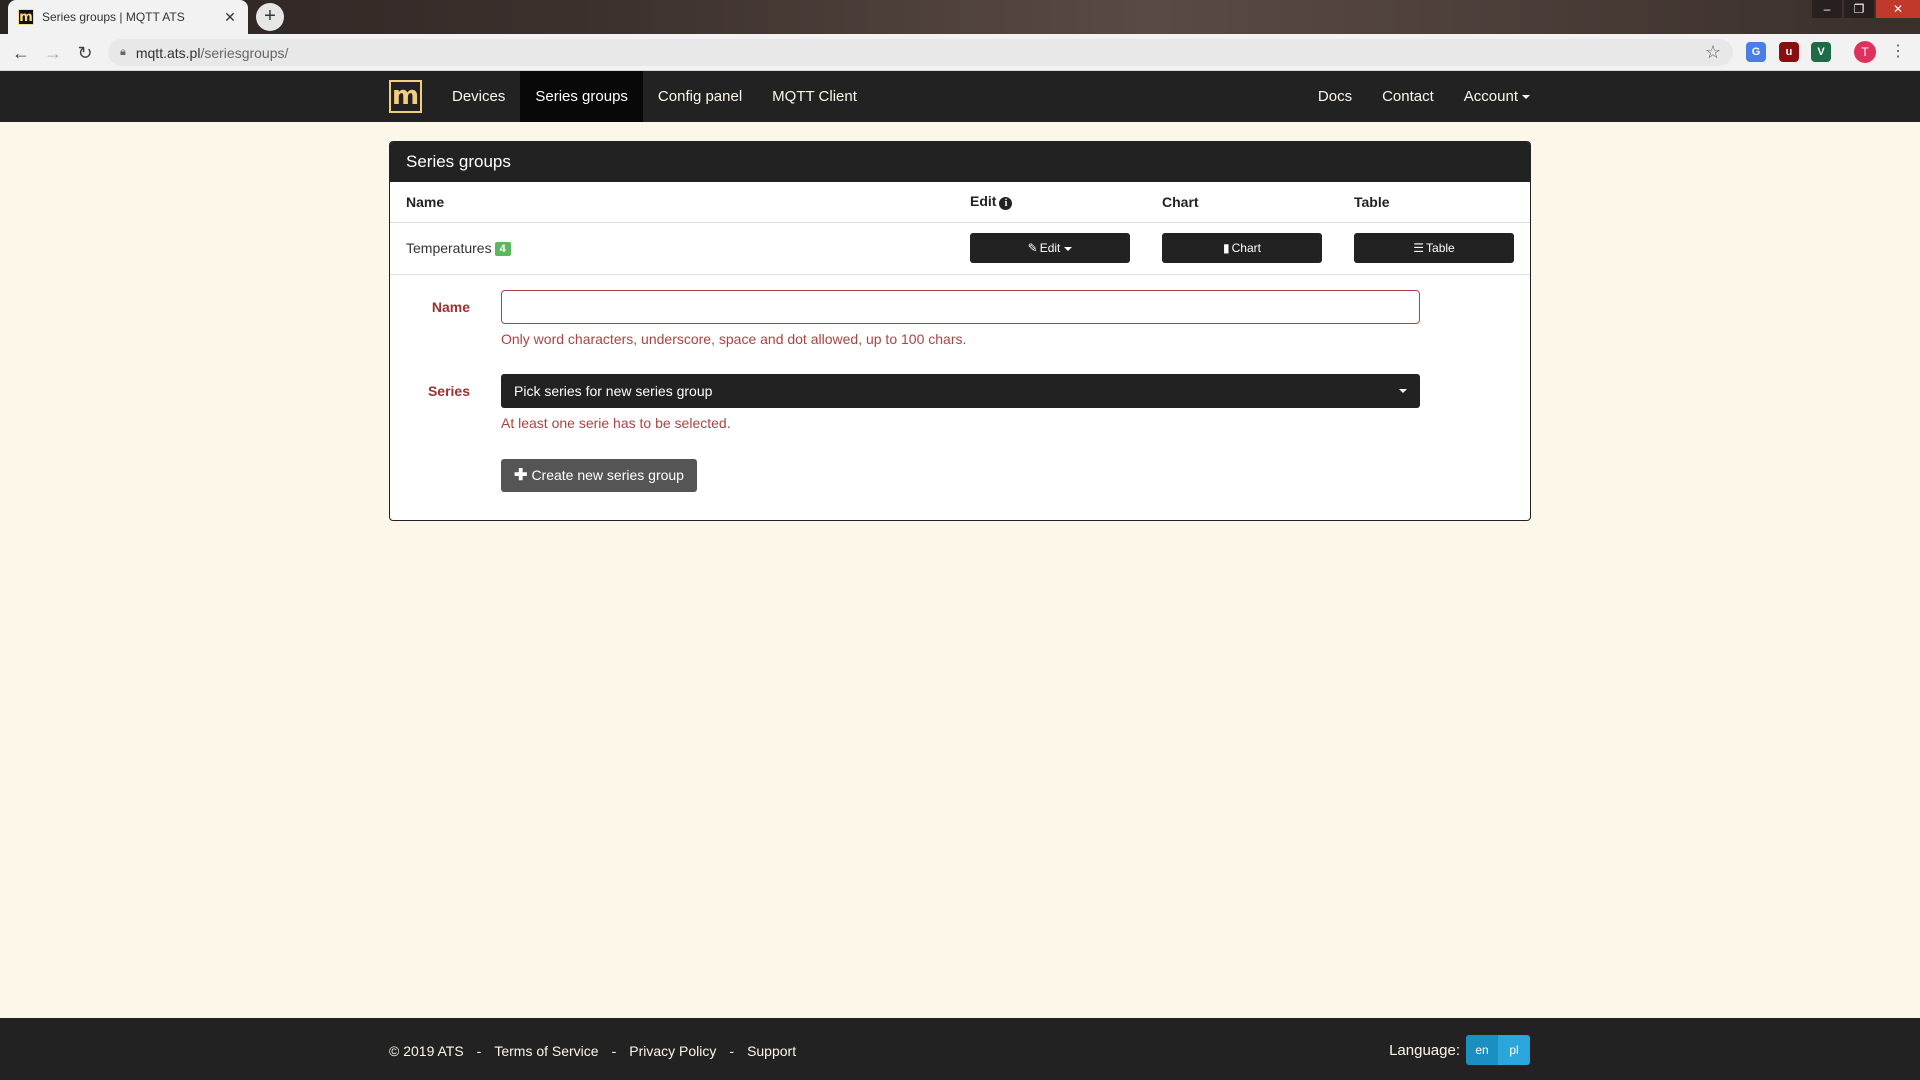  What do you see at coordinates (502, 249) in the screenshot?
I see `series-count-badge: 4` at bounding box center [502, 249].